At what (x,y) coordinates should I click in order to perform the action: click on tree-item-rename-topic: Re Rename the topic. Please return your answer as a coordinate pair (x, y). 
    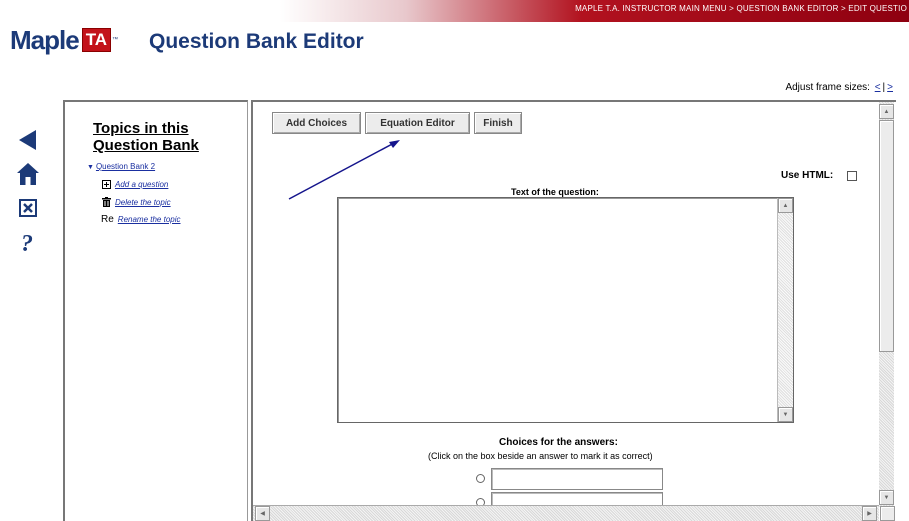
    Looking at the image, I should click on (141, 219).